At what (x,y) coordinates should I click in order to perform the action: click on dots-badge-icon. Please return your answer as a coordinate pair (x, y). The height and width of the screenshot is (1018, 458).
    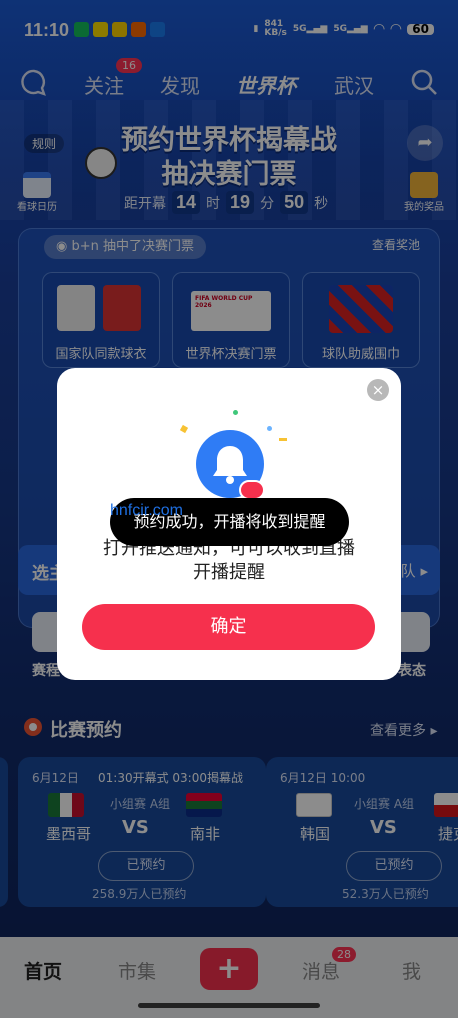
    Looking at the image, I should click on (252, 490).